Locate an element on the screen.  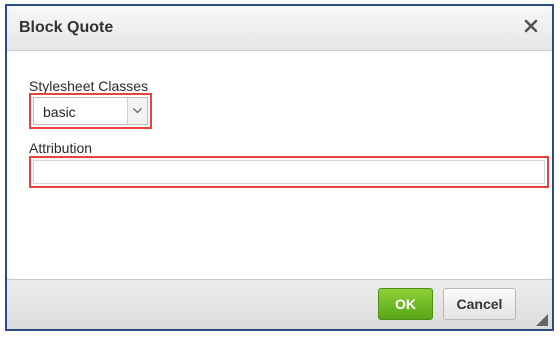
chevron-down-icon is located at coordinates (137, 111).